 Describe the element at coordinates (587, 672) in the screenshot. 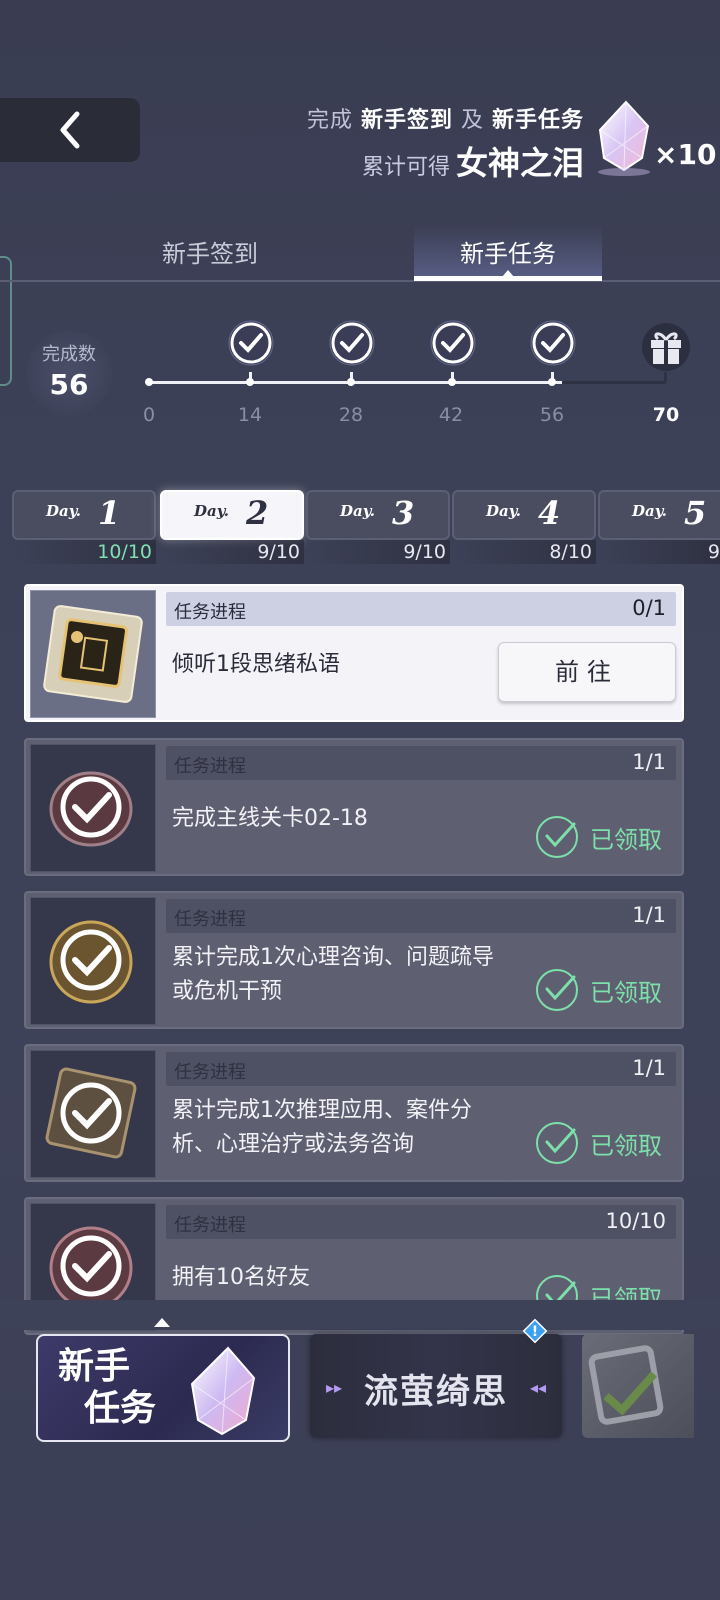

I see `go-button: 前往` at that location.